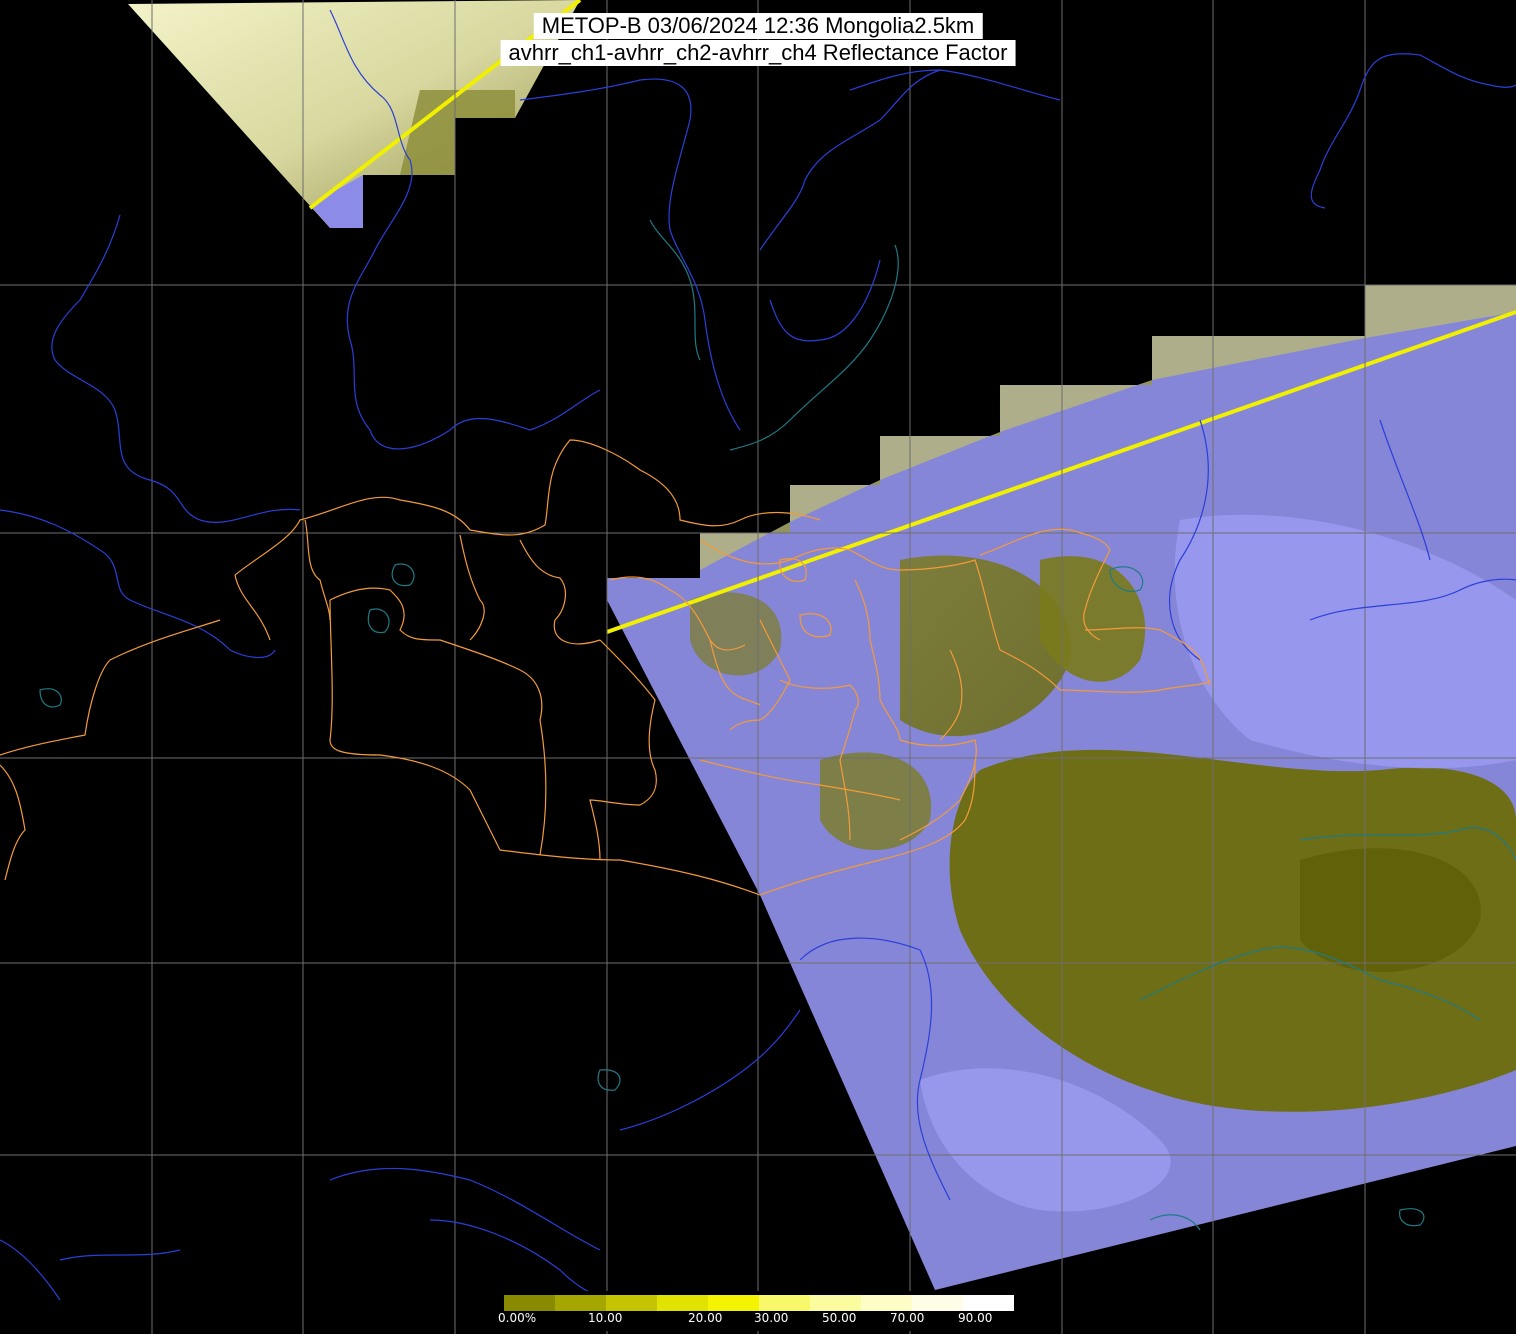 This screenshot has width=1516, height=1334. What do you see at coordinates (758, 26) in the screenshot?
I see `title-line-1: METOP-B 03/06/2024 12:36 Mongolia2.5km` at bounding box center [758, 26].